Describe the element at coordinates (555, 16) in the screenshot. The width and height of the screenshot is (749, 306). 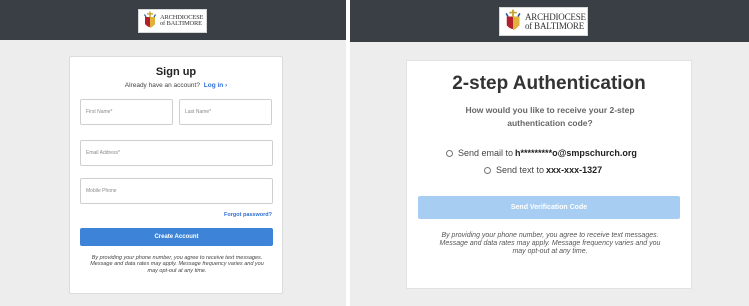
I see `logo-line1: ARCHDIOCESE` at that location.